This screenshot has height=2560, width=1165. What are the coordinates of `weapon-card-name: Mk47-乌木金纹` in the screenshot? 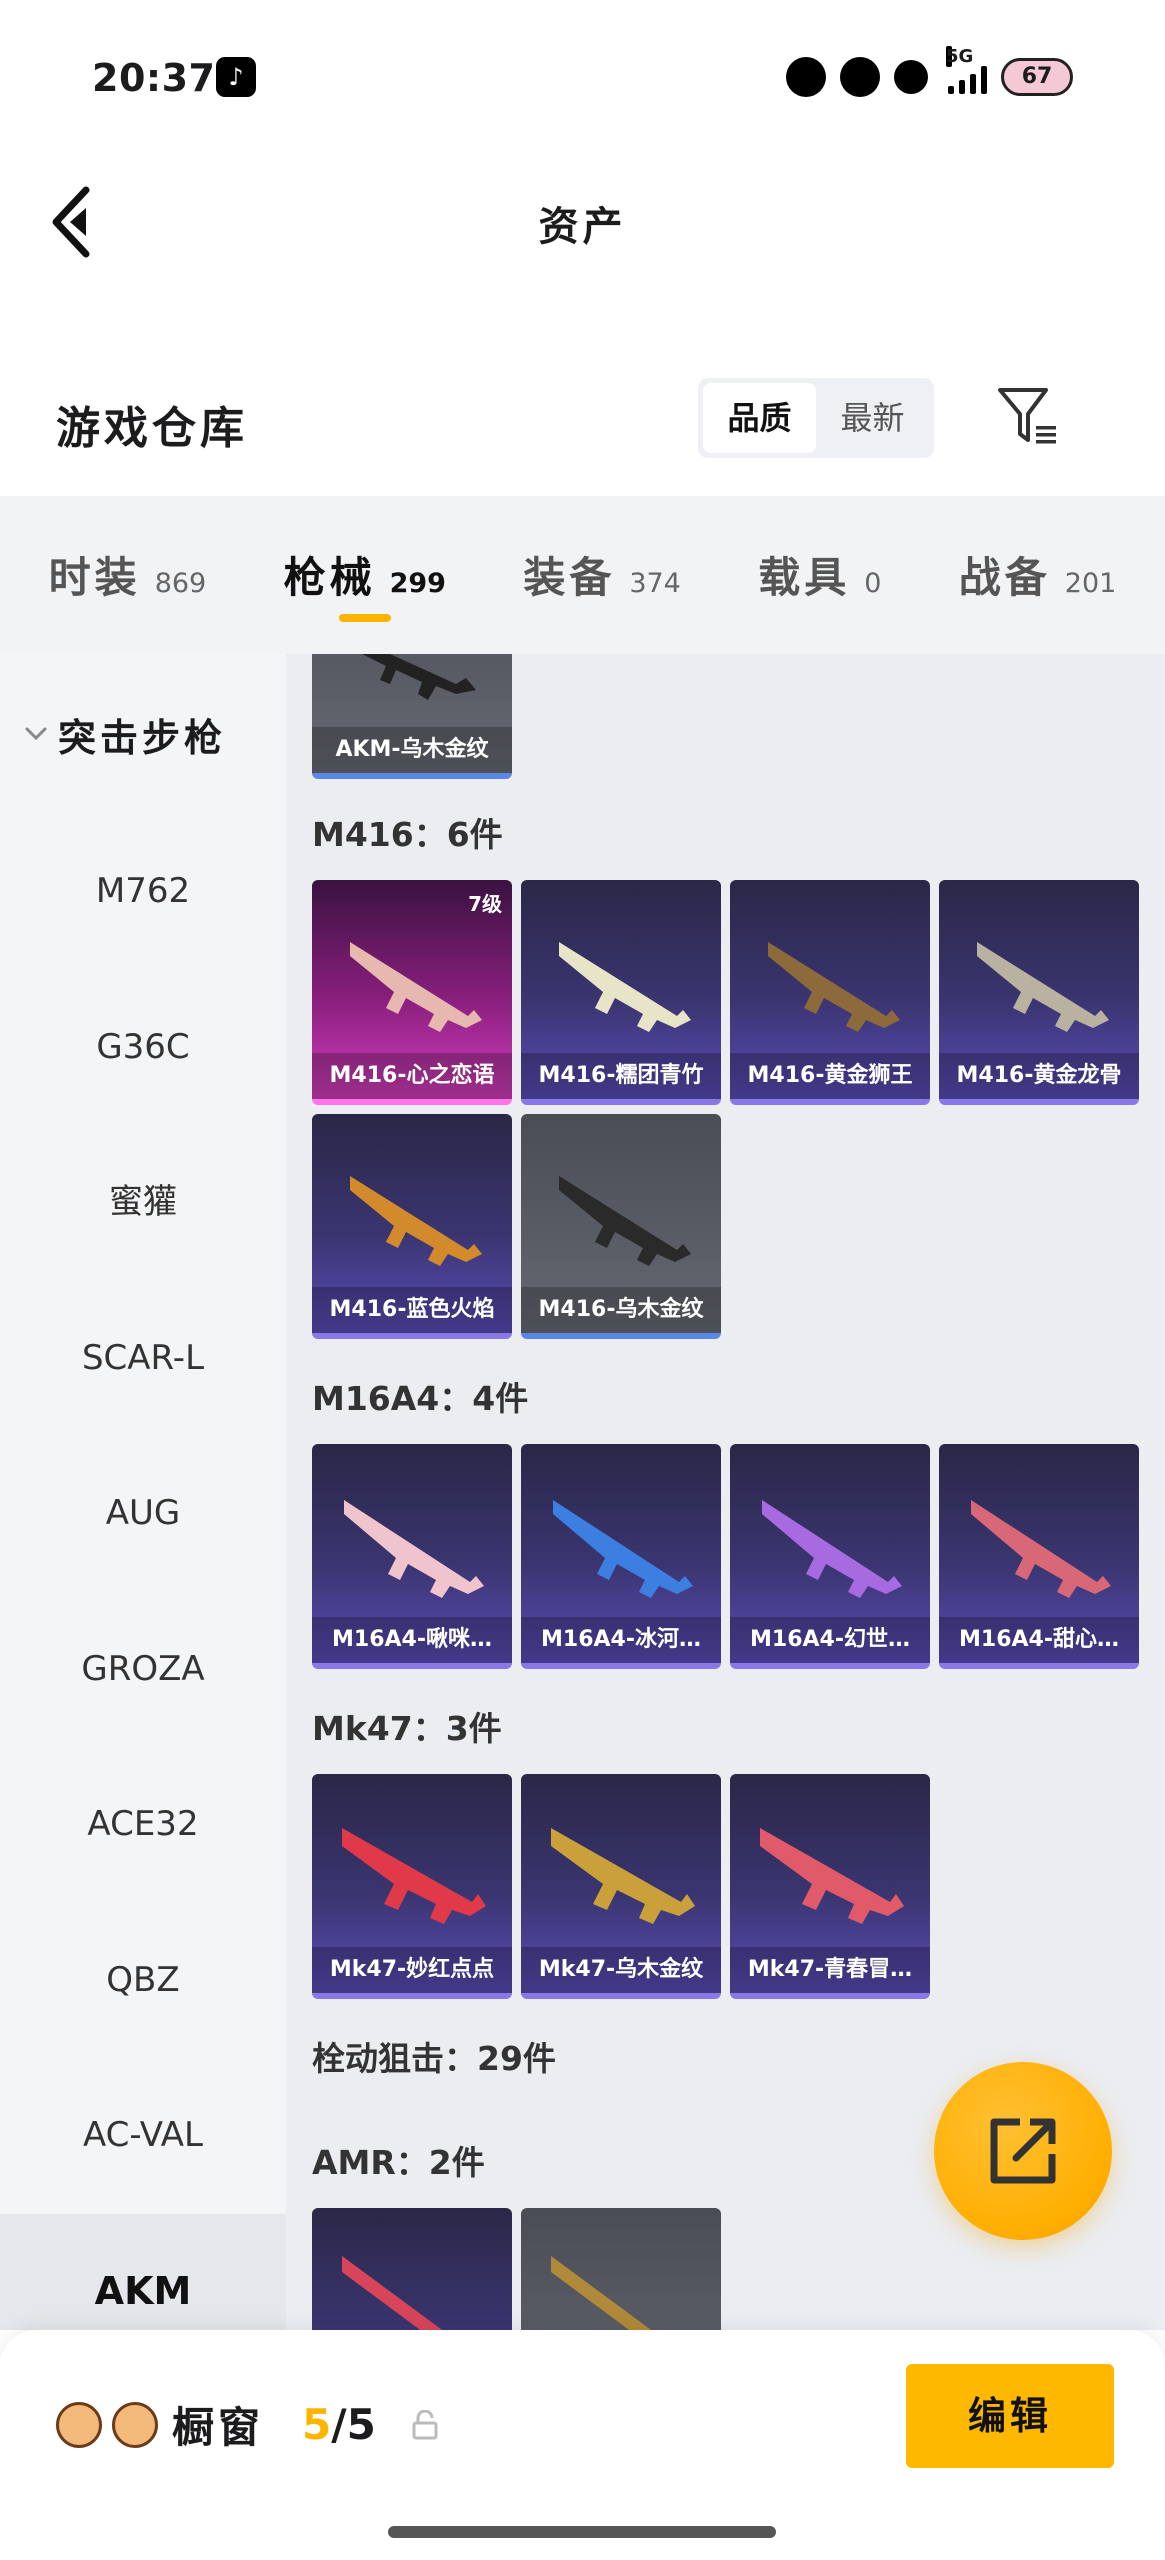 It's located at (621, 1970).